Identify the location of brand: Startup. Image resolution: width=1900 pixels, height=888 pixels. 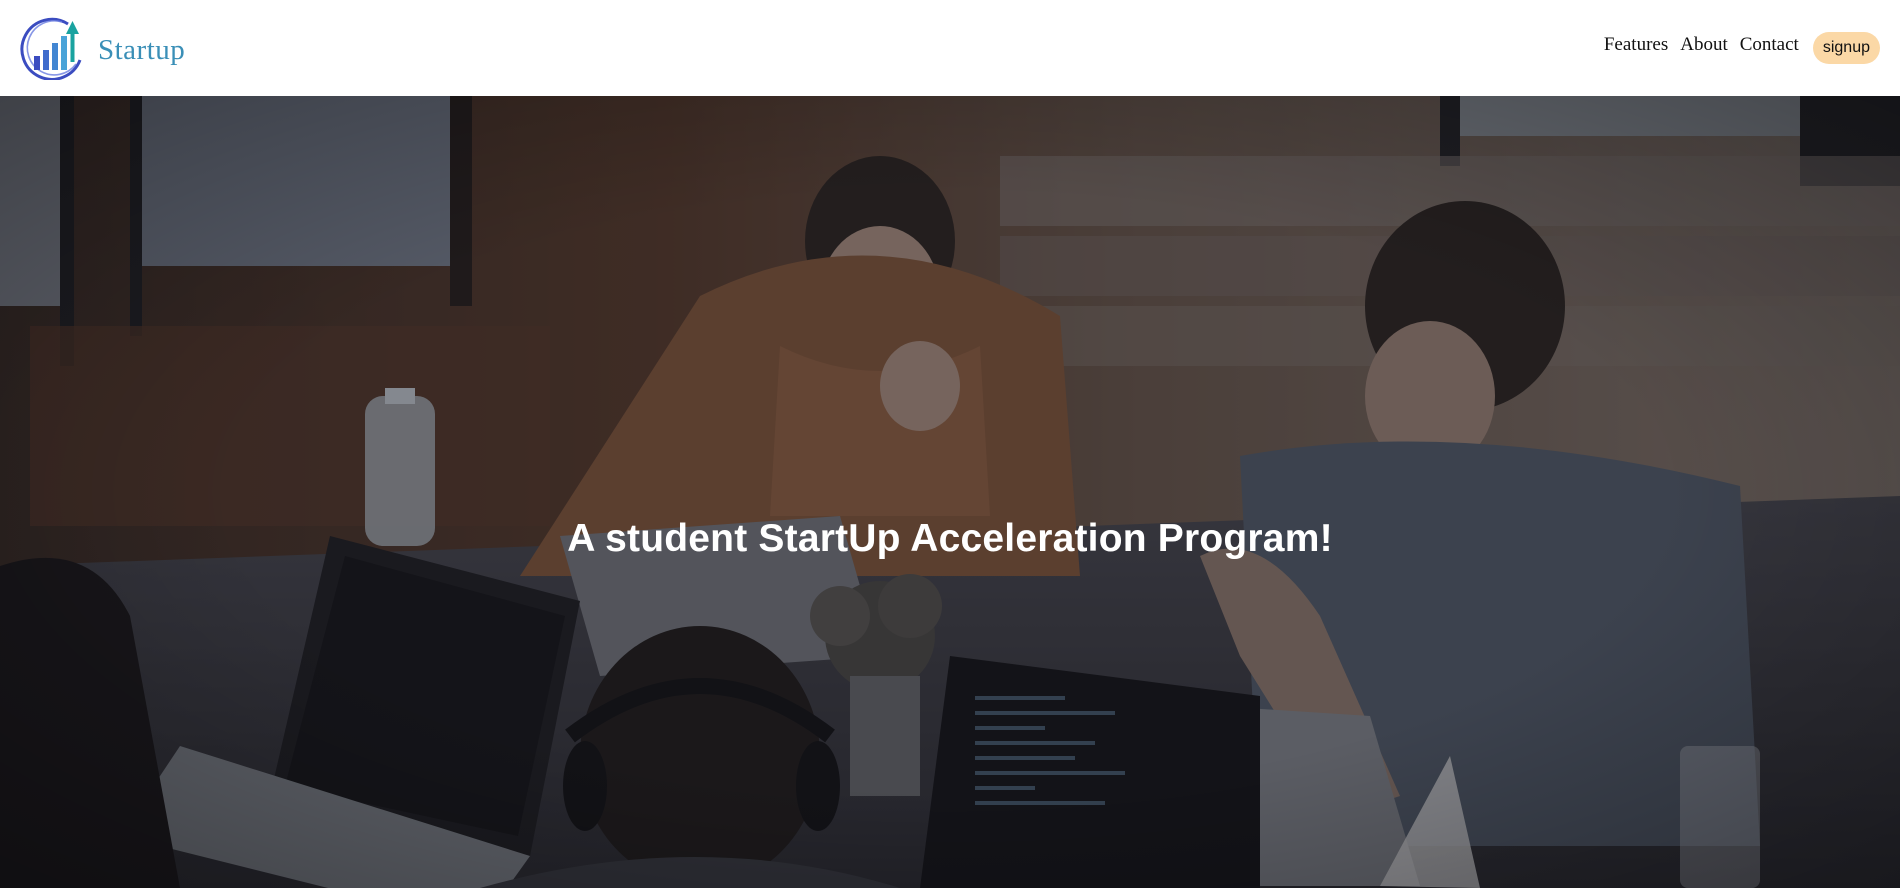
(101, 48).